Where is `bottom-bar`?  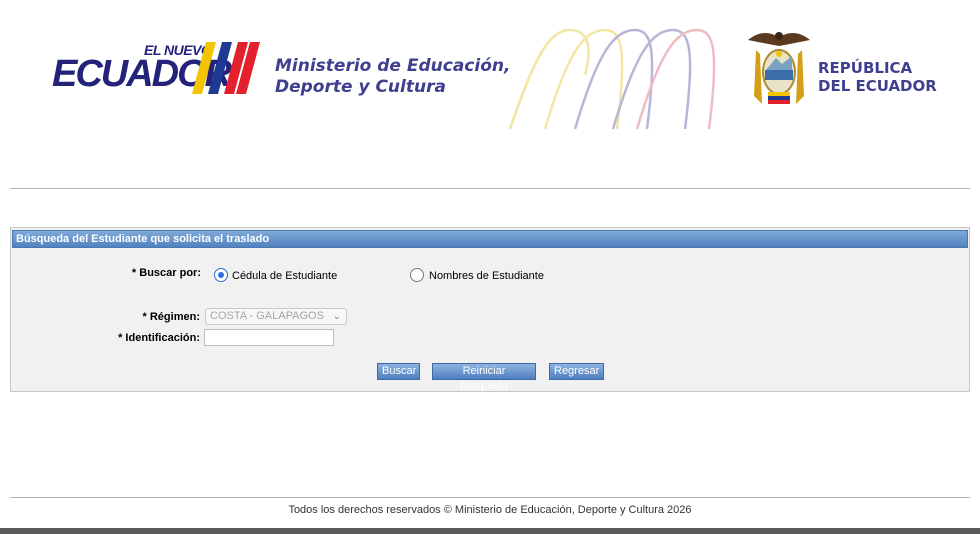
bottom-bar is located at coordinates (490, 531).